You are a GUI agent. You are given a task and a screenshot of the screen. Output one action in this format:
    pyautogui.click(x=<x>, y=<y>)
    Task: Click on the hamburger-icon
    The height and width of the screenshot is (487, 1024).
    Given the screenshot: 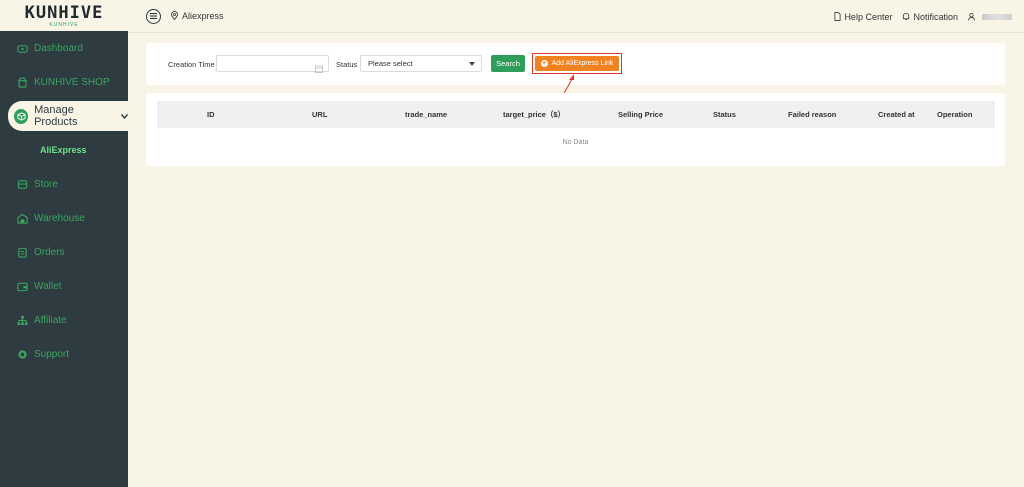 What is the action you would take?
    pyautogui.click(x=153, y=16)
    